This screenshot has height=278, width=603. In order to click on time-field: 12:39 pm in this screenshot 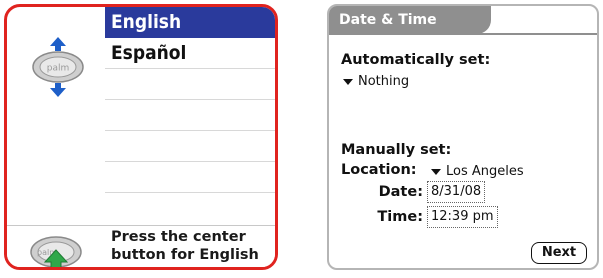, I will do `click(462, 217)`.